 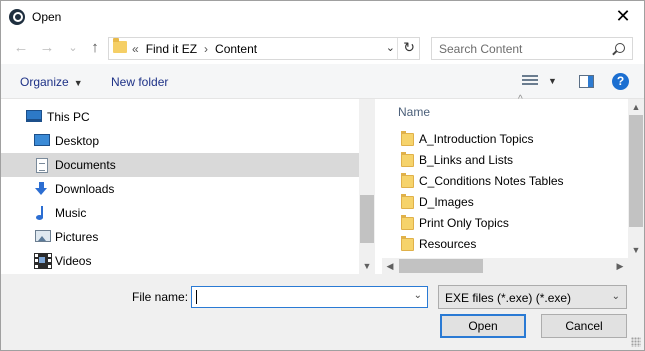 I want to click on sidebar-item-pictures: Pictures, so click(x=180, y=237).